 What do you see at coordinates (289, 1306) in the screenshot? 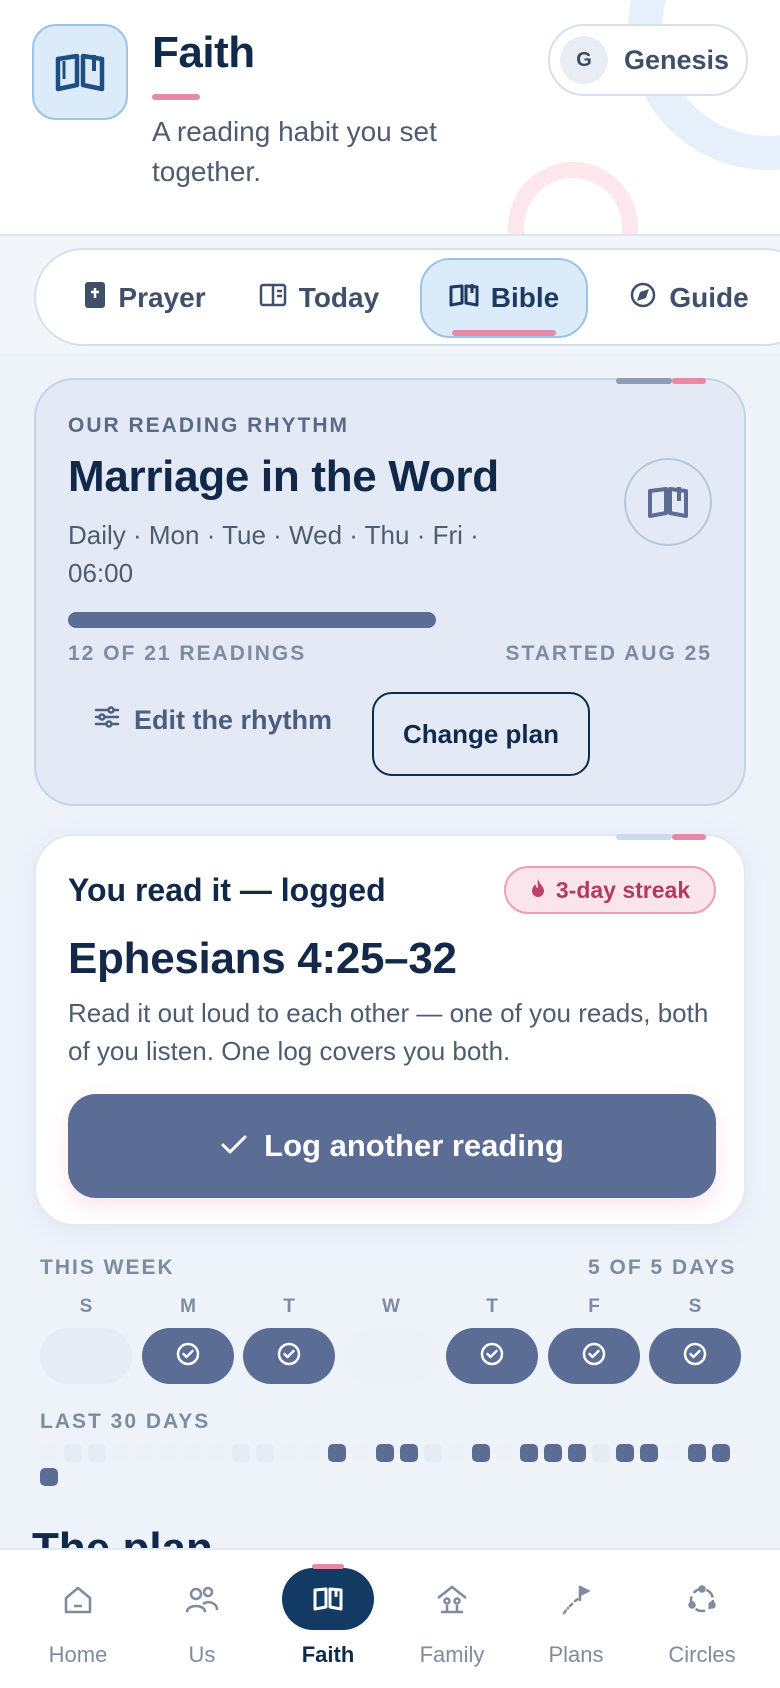
I see `week-day-letter: T` at bounding box center [289, 1306].